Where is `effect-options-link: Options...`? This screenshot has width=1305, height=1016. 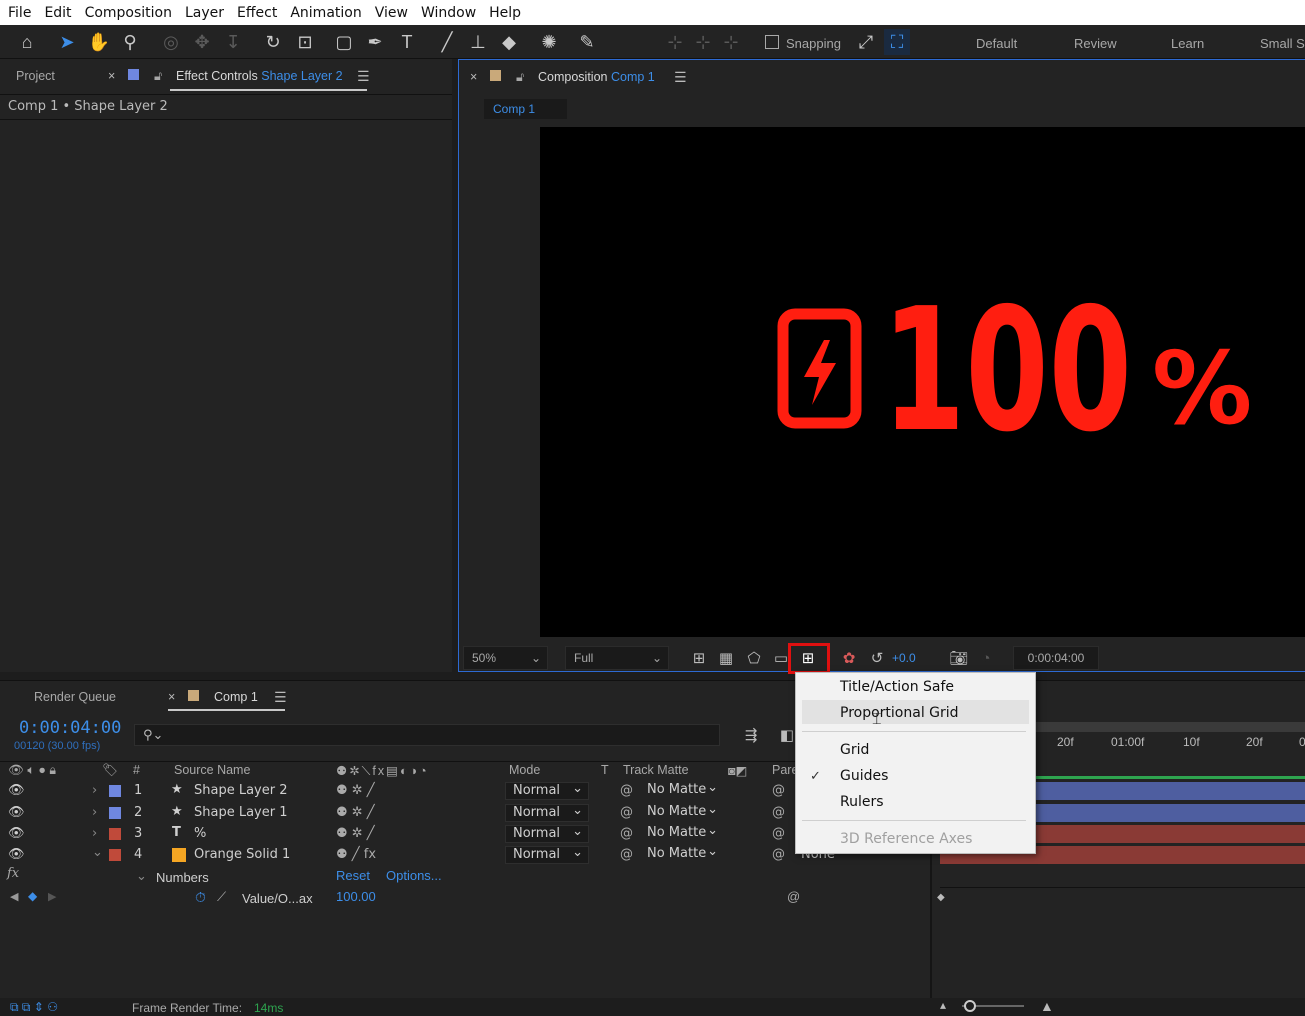 effect-options-link: Options... is located at coordinates (414, 875).